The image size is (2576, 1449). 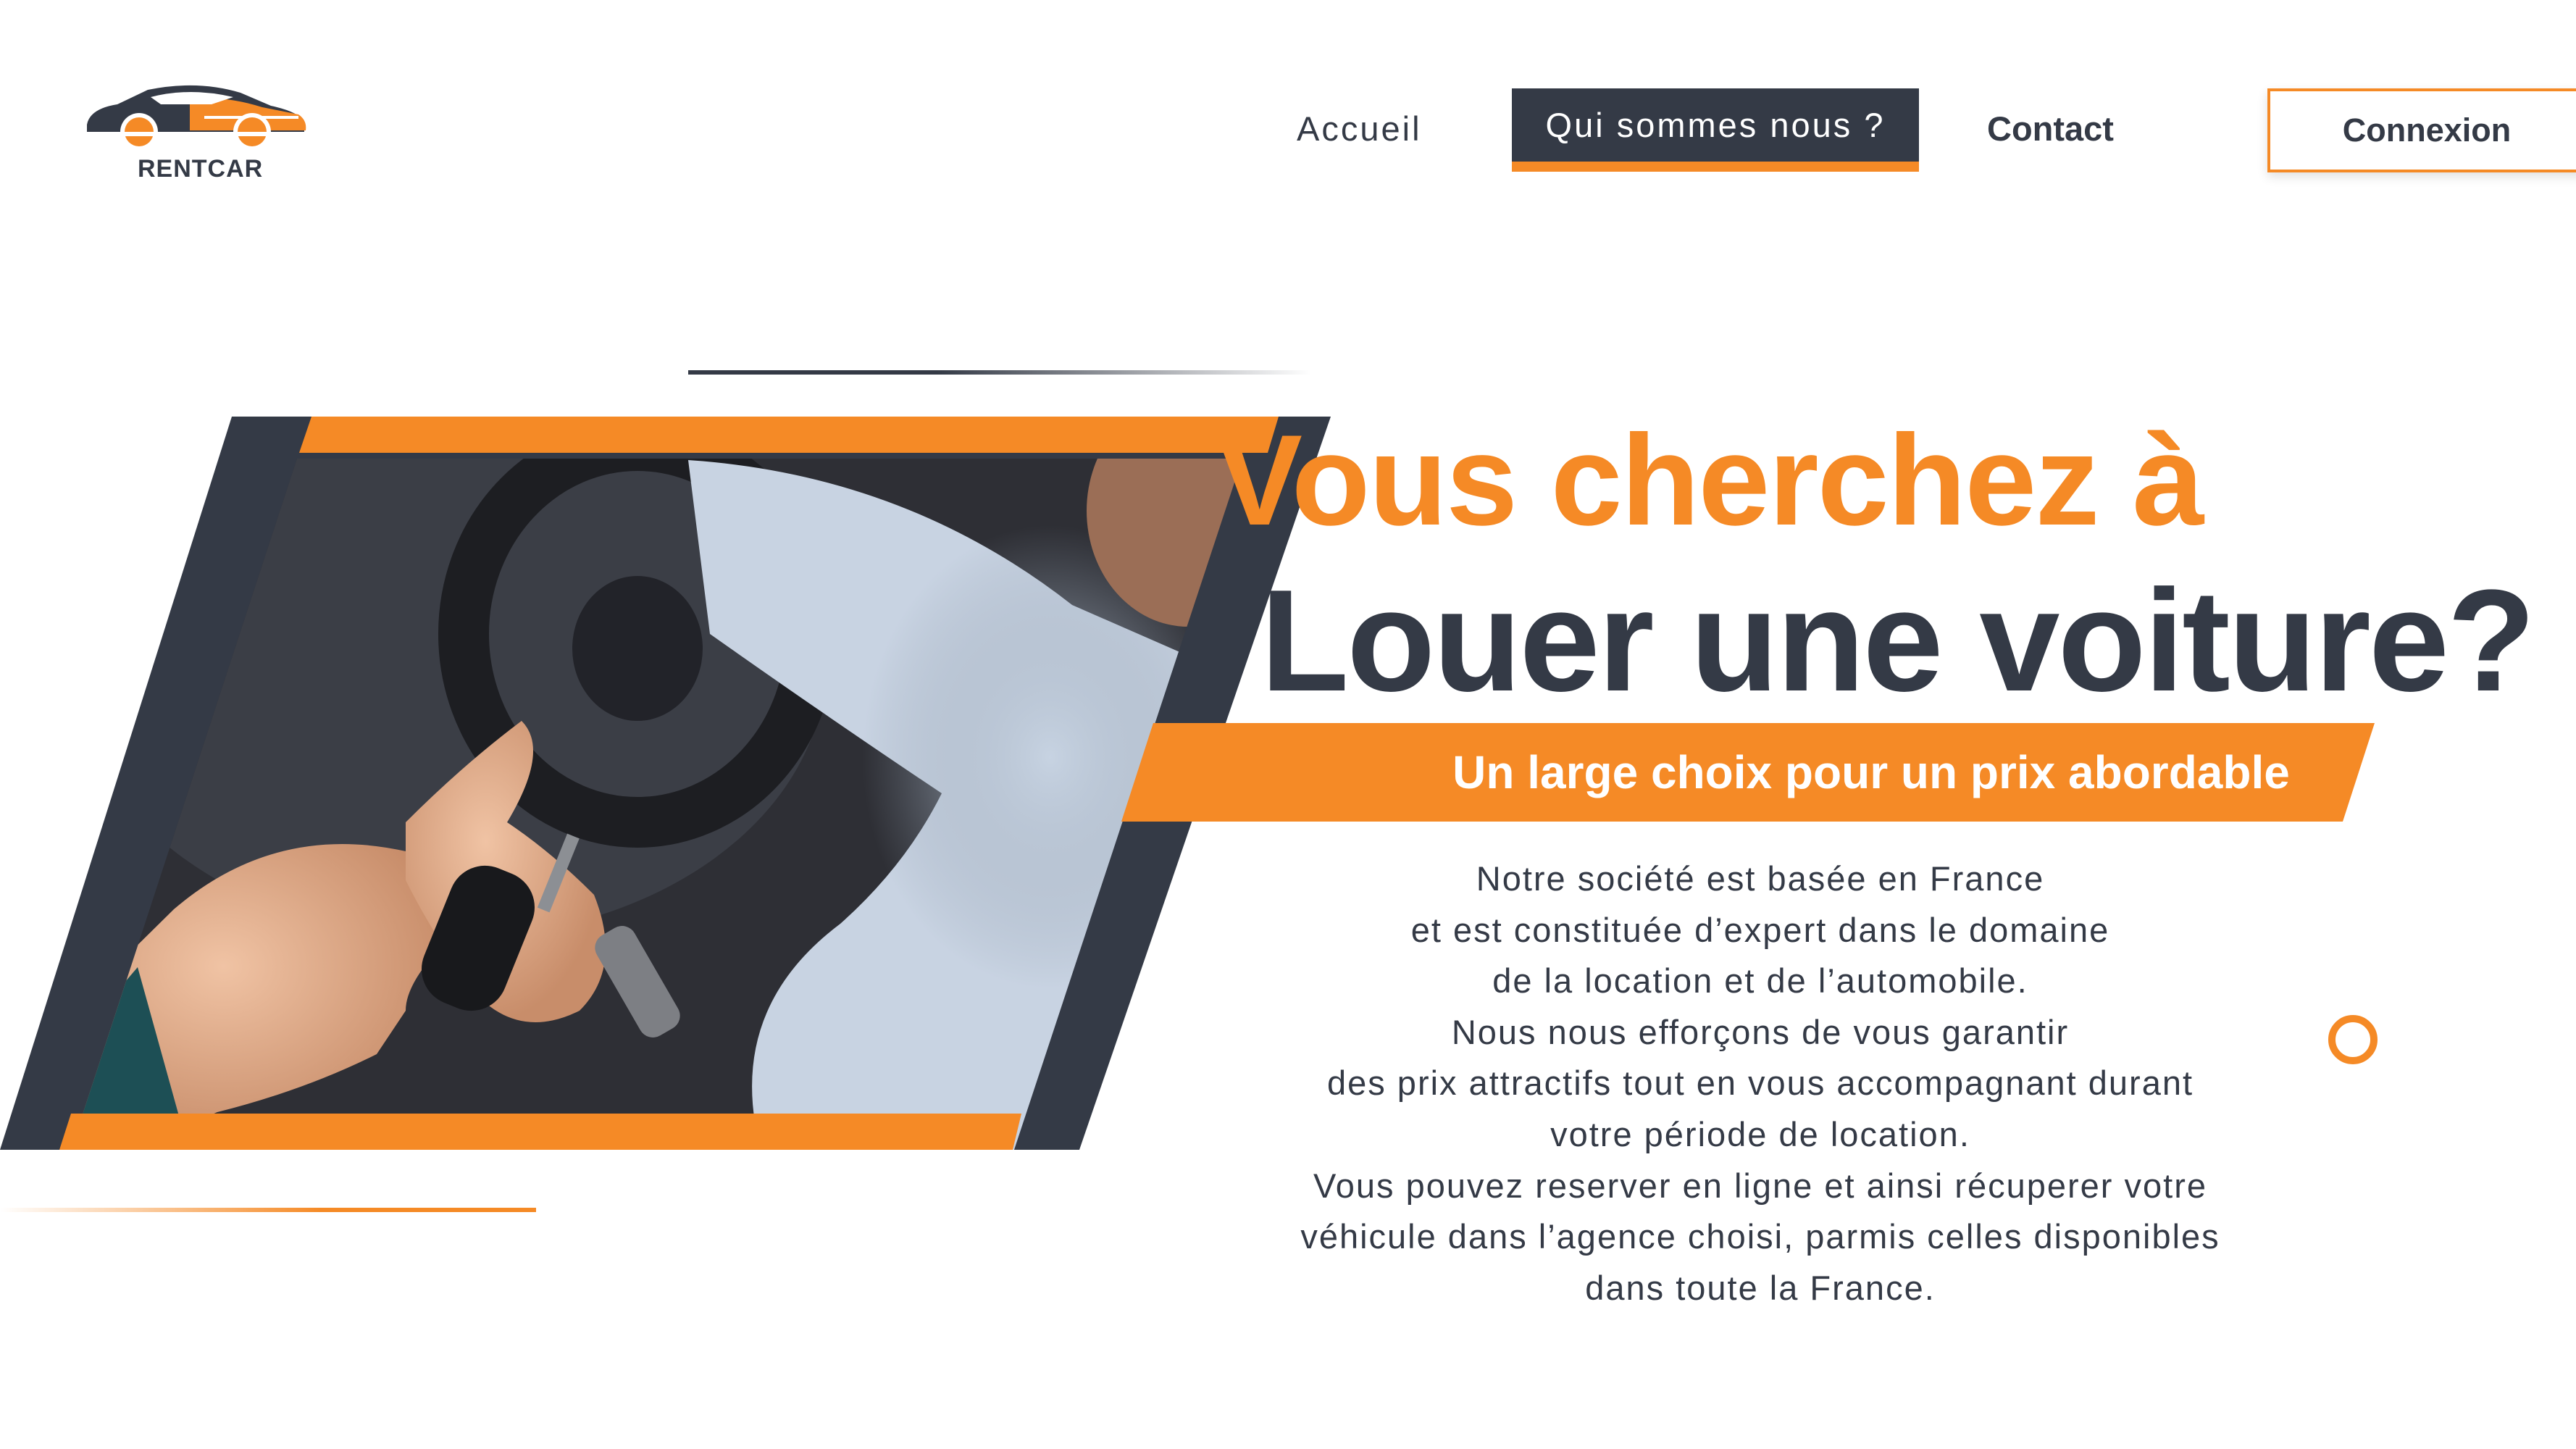 What do you see at coordinates (201, 169) in the screenshot?
I see `brand-name: RENTCAR` at bounding box center [201, 169].